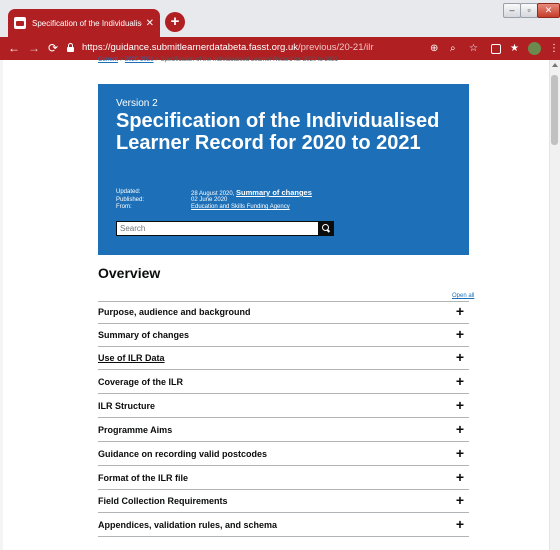 The image size is (560, 550). Describe the element at coordinates (496, 49) in the screenshot. I see `extension-box-icon` at that location.